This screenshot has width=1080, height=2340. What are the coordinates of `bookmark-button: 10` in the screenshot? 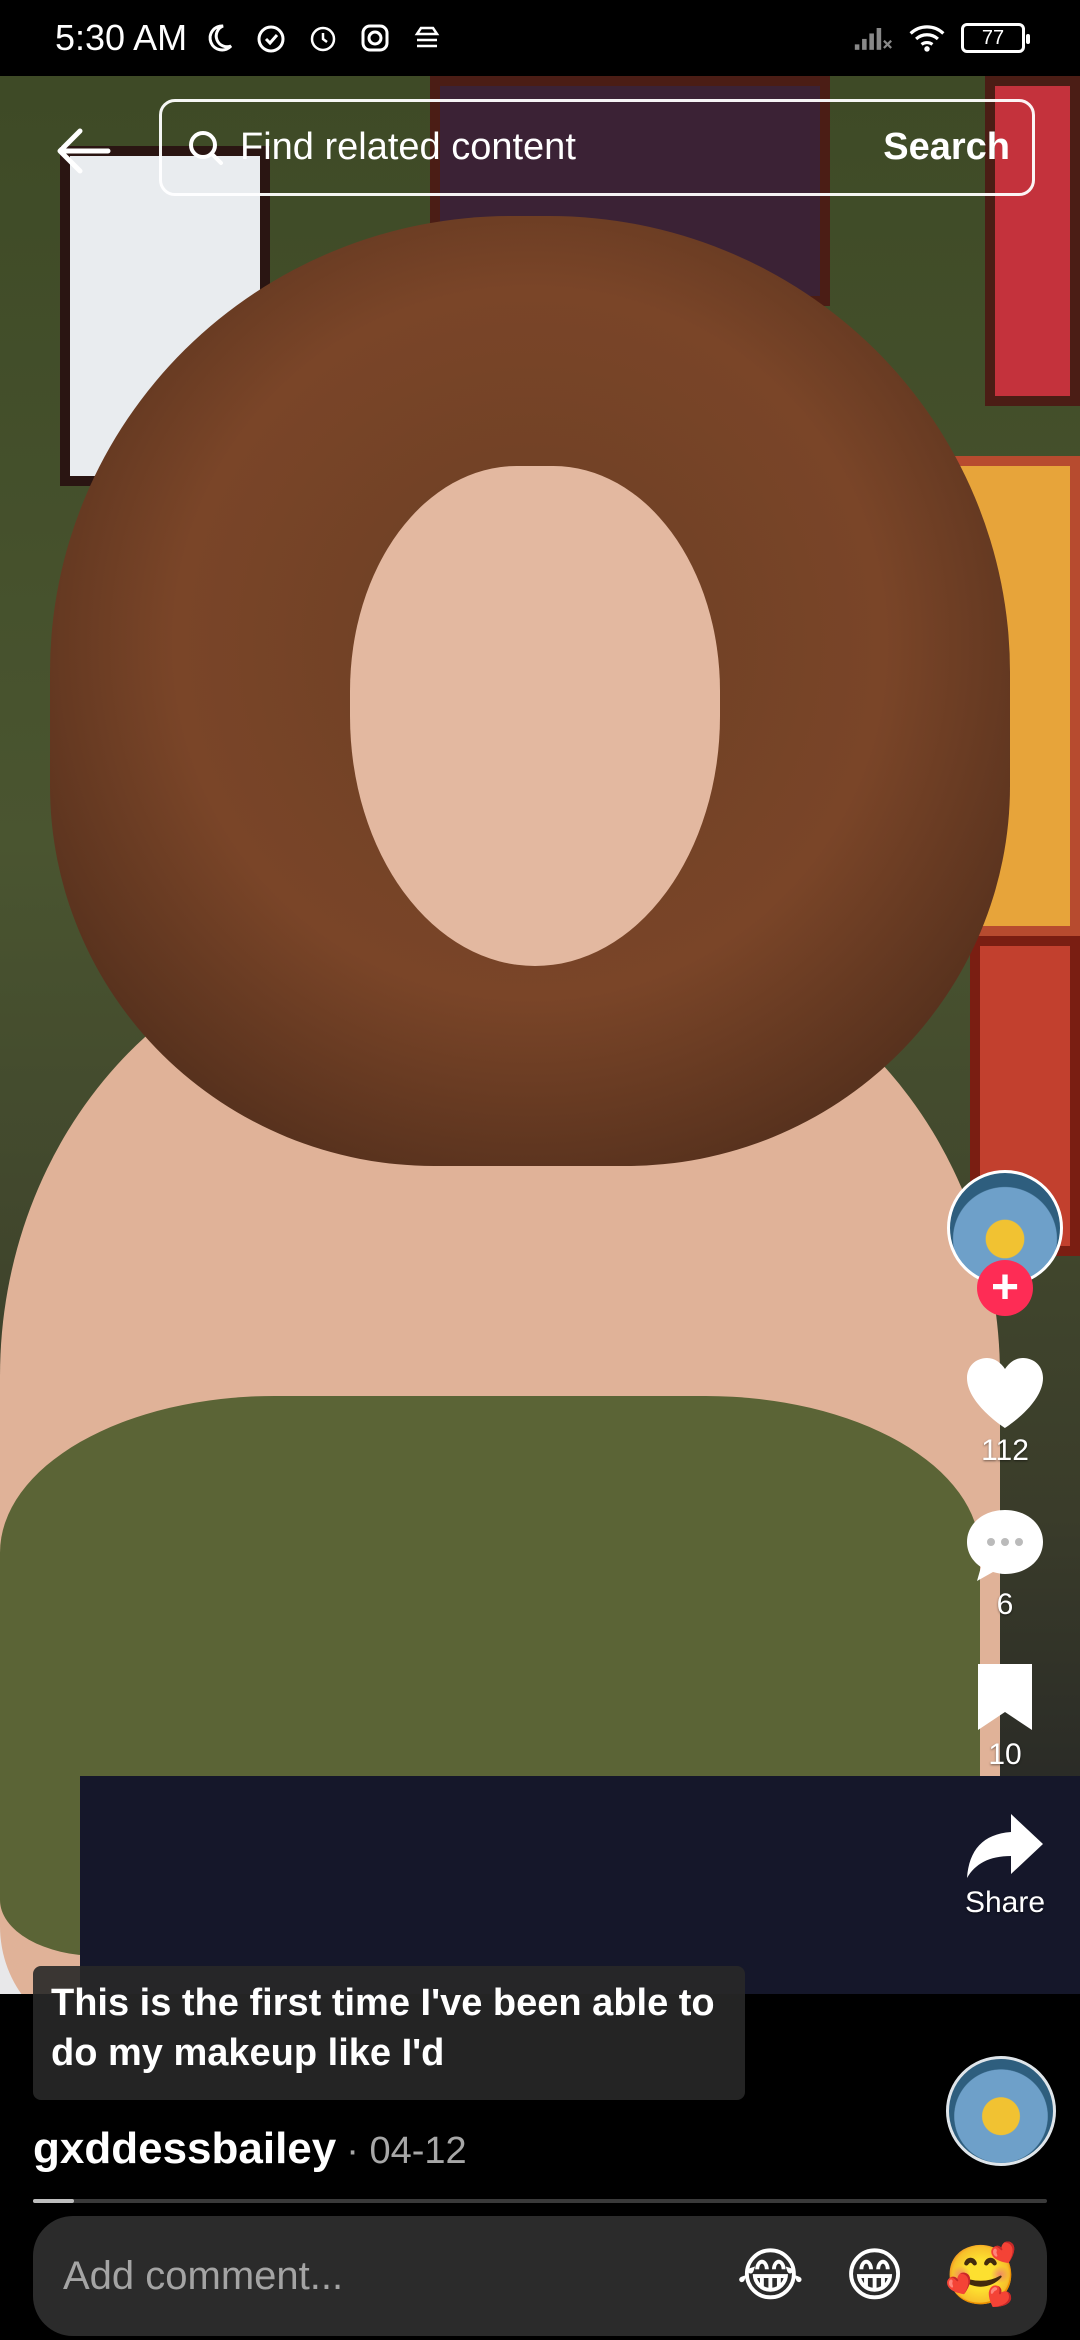 It's located at (1005, 1716).